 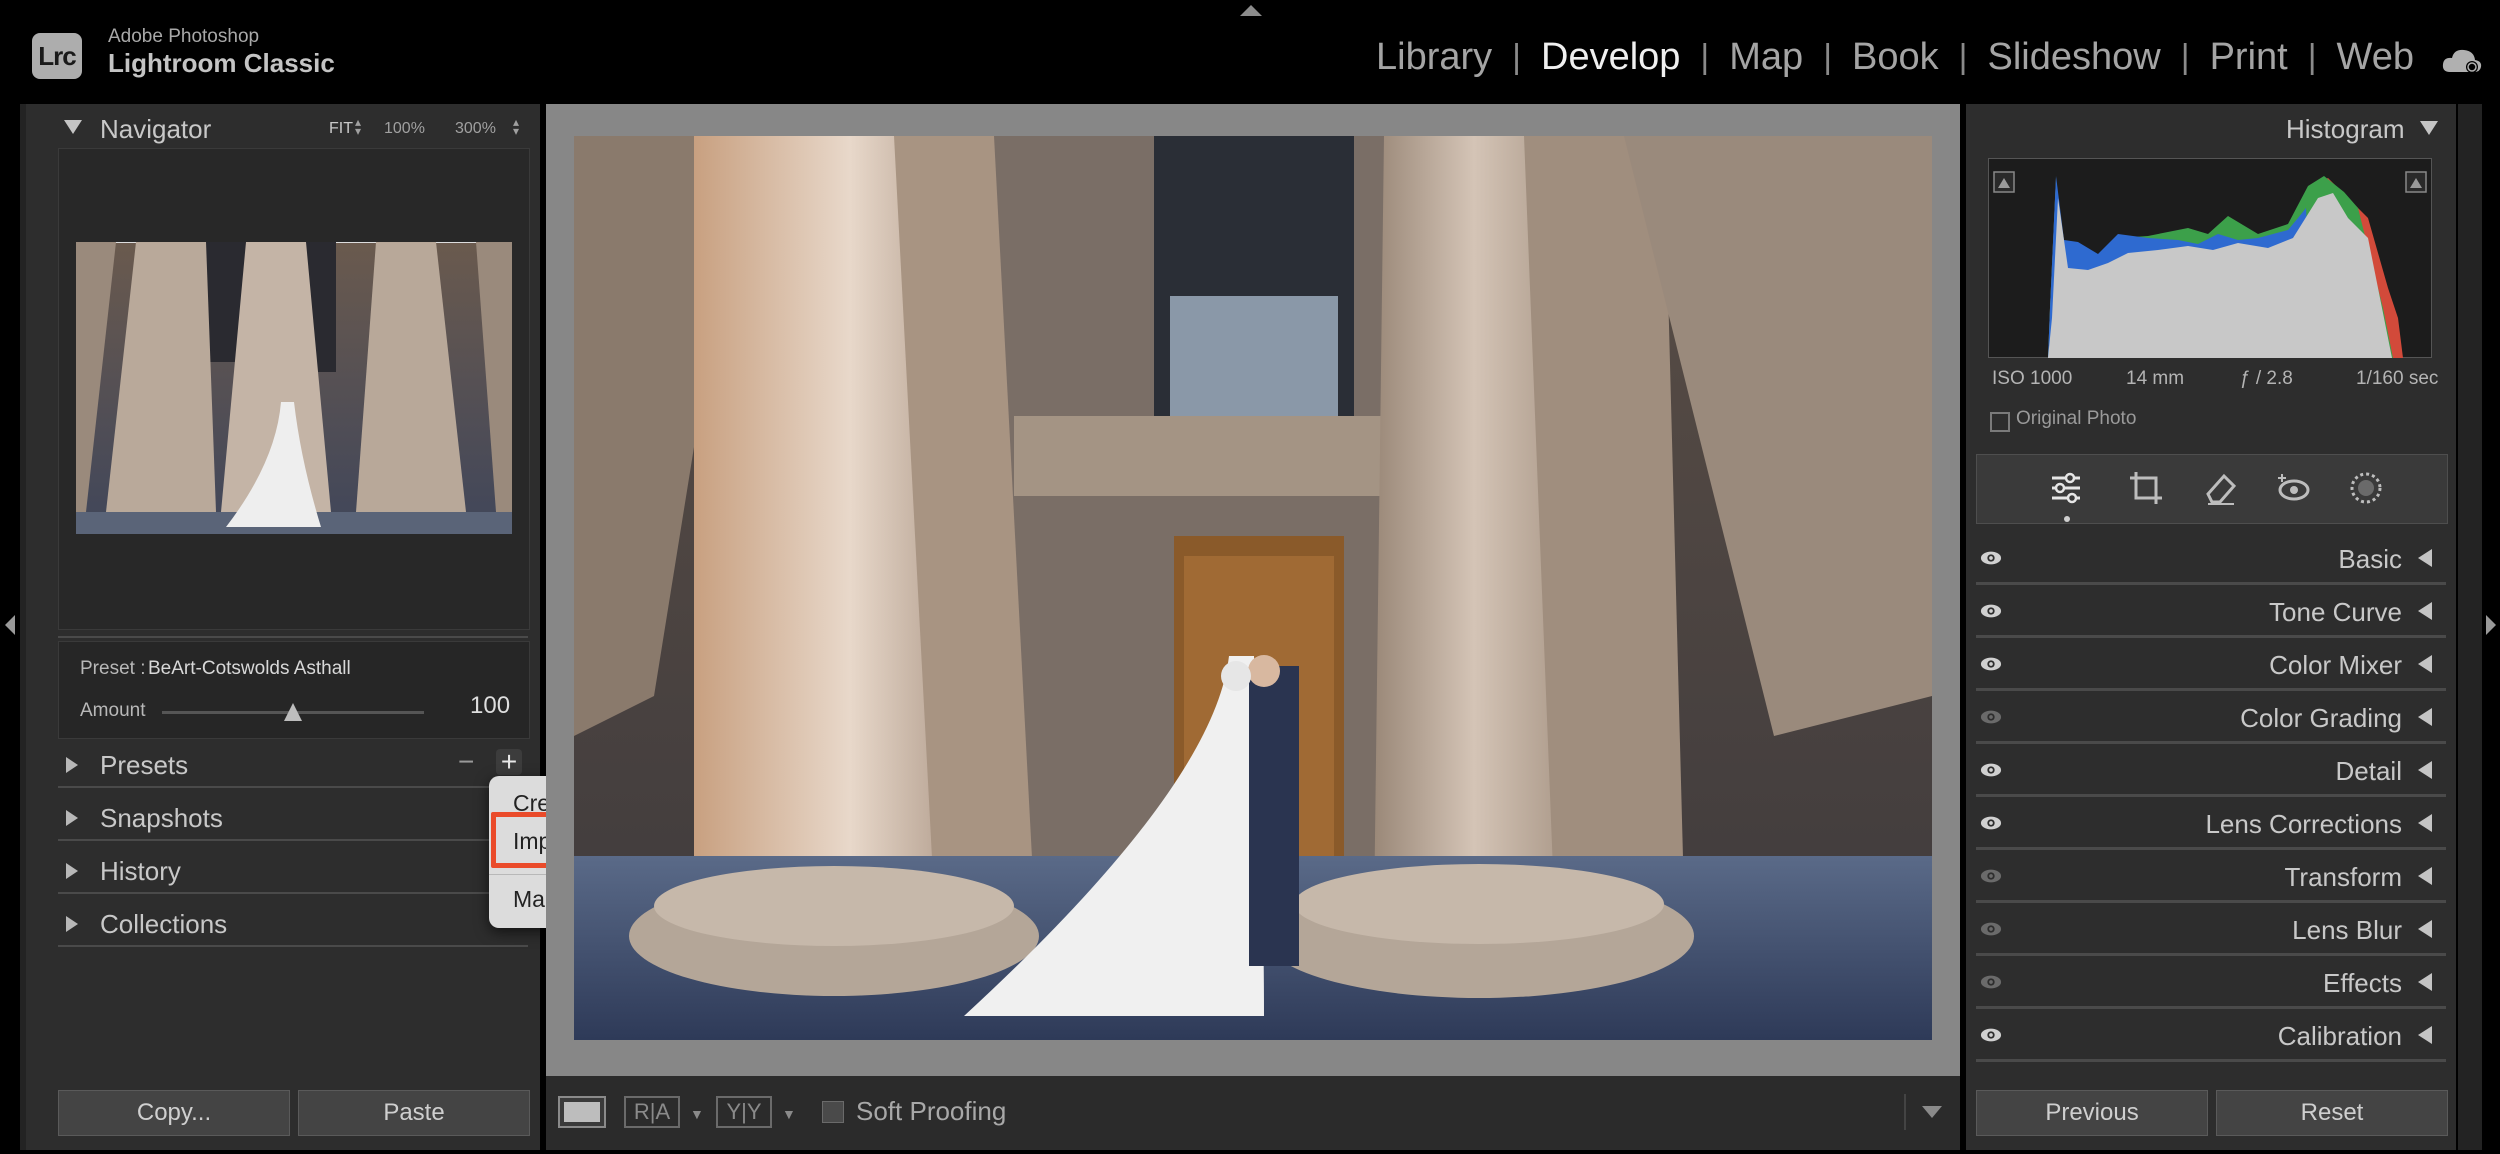 I want to click on lrc-logo: Lrc, so click(x=57, y=56).